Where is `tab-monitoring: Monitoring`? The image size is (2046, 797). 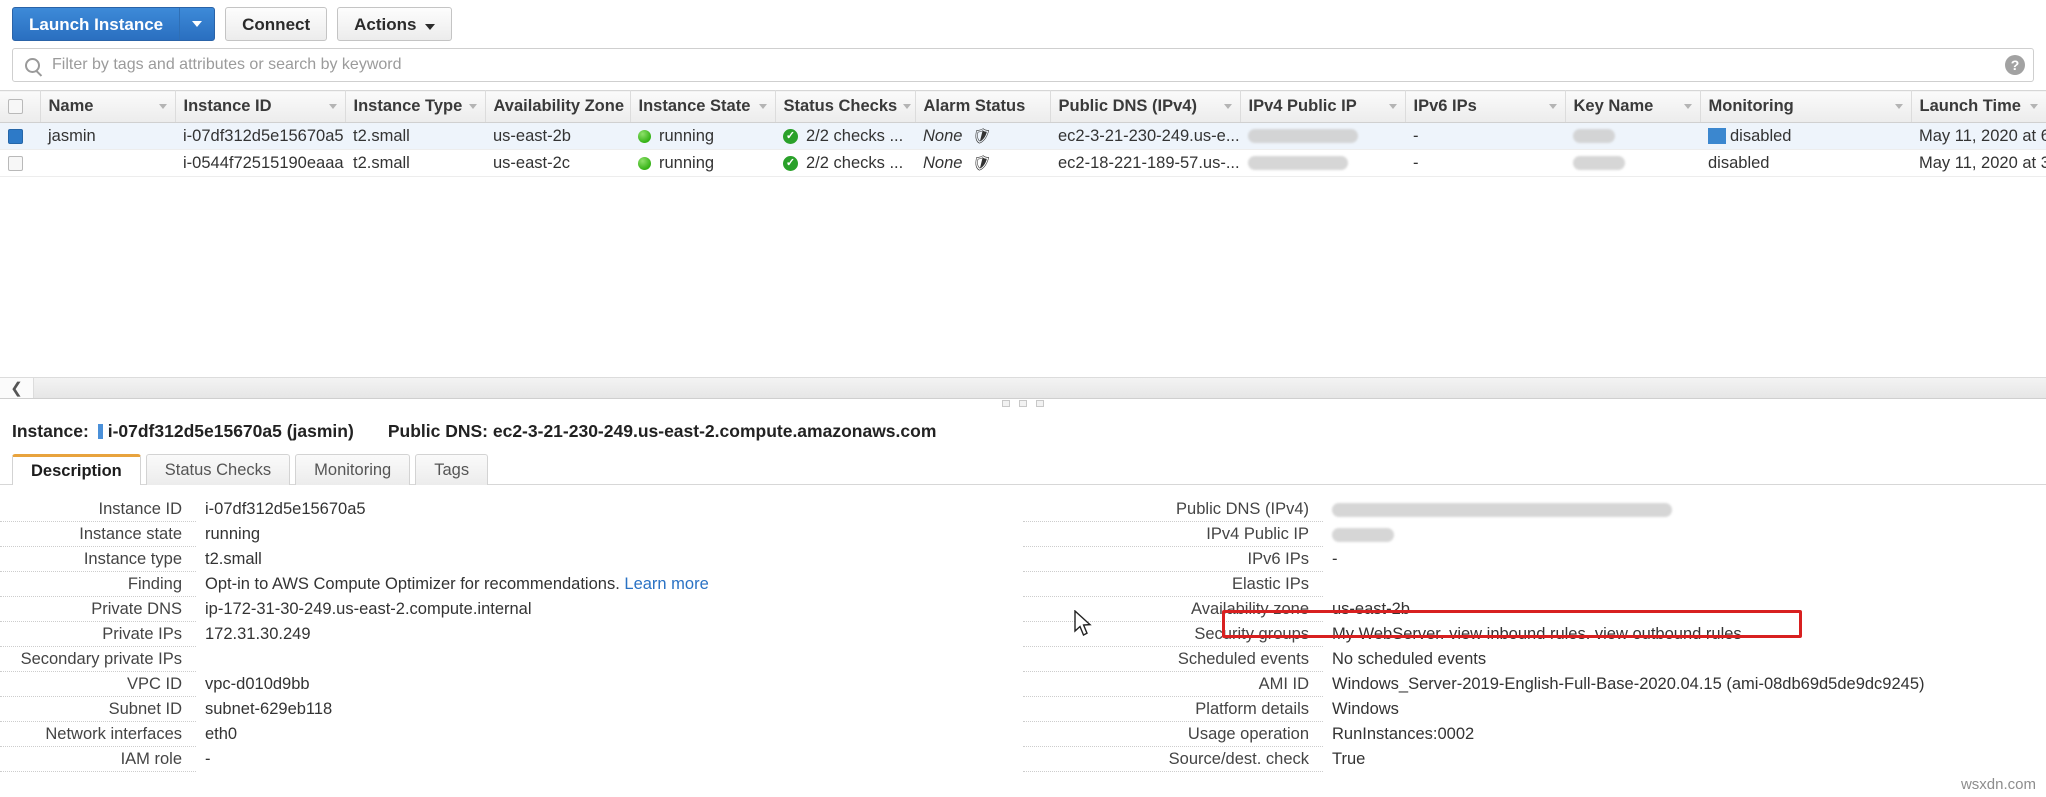 tab-monitoring: Monitoring is located at coordinates (353, 469).